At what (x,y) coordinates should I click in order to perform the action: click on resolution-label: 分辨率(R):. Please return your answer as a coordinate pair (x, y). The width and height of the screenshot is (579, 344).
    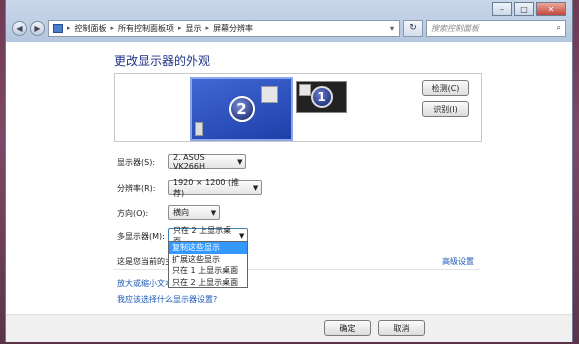
    Looking at the image, I should click on (136, 188).